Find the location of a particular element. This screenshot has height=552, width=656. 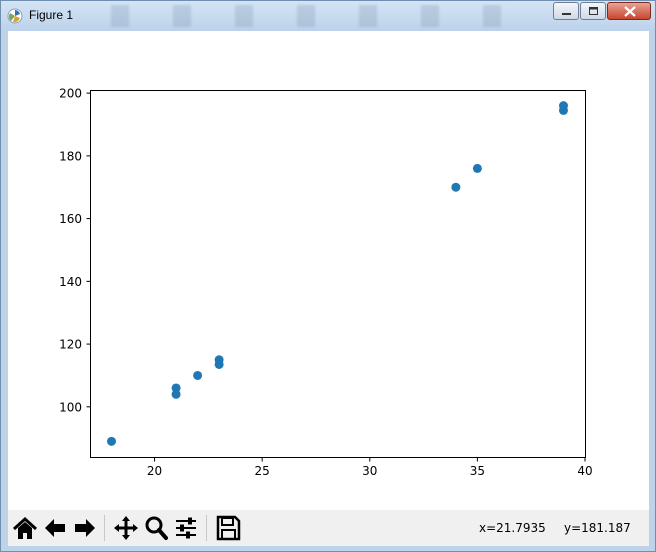

forward-arrow-icon is located at coordinates (85, 528).